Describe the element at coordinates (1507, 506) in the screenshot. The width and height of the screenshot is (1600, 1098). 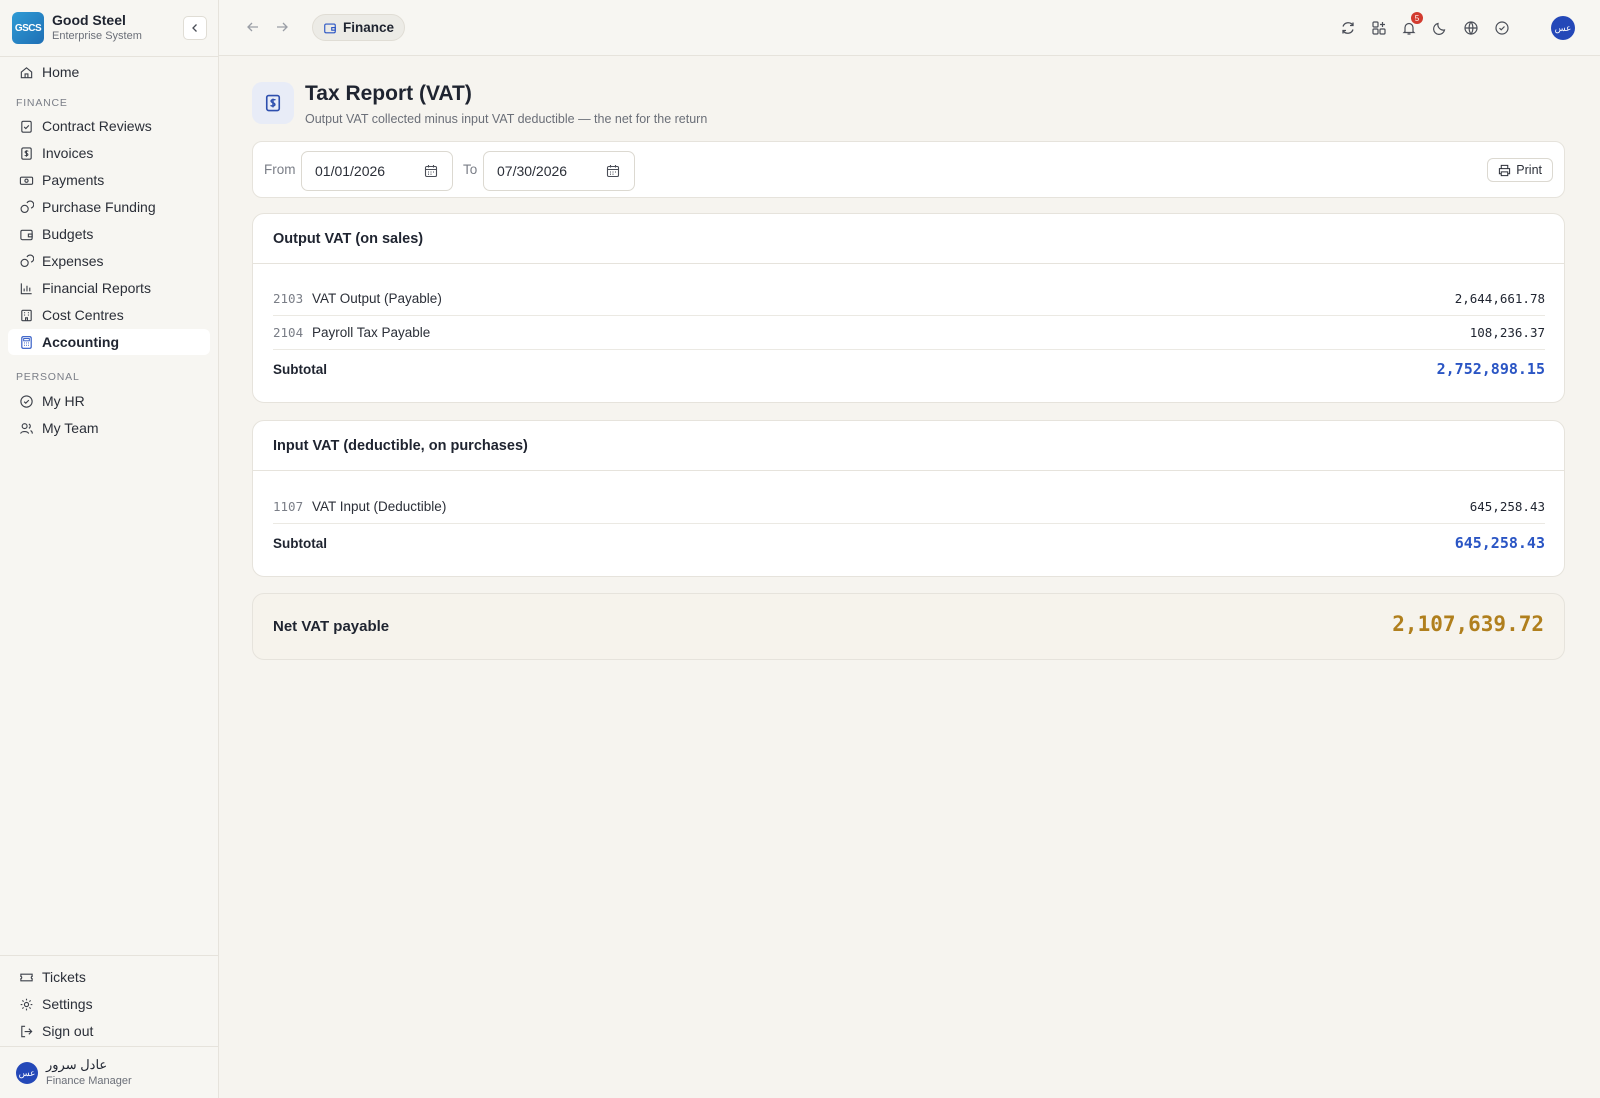
I see `account-amount: 645,258.43` at that location.